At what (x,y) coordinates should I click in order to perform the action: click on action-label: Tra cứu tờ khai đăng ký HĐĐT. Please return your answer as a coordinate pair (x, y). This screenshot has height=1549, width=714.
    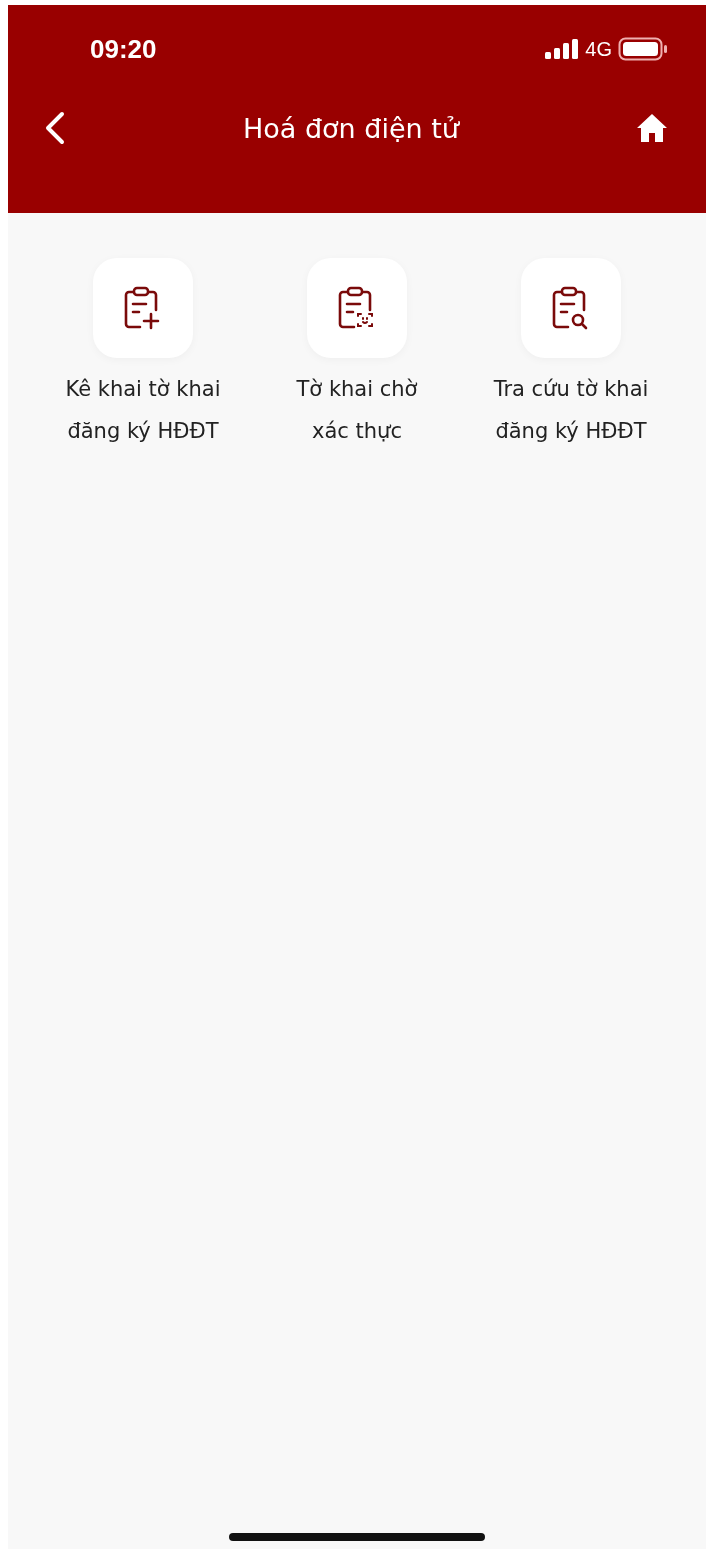
    Looking at the image, I should click on (571, 410).